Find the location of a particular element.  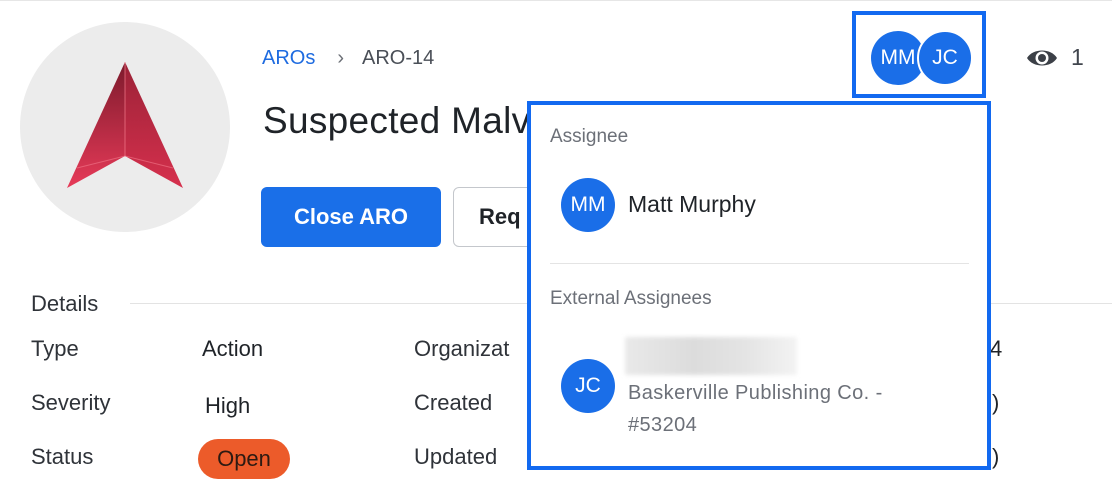

assignee-heading: Assignee is located at coordinates (589, 136).